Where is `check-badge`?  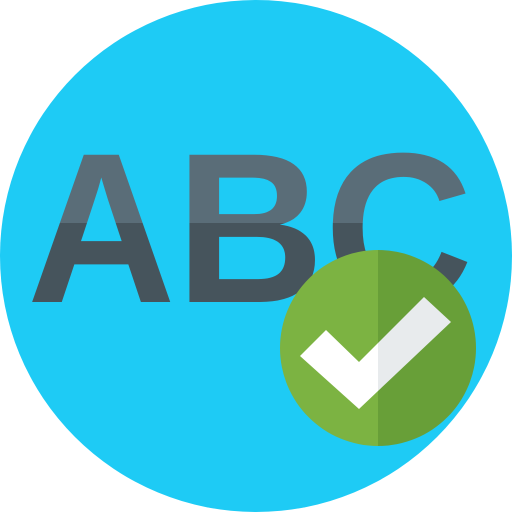
check-badge is located at coordinates (378, 348).